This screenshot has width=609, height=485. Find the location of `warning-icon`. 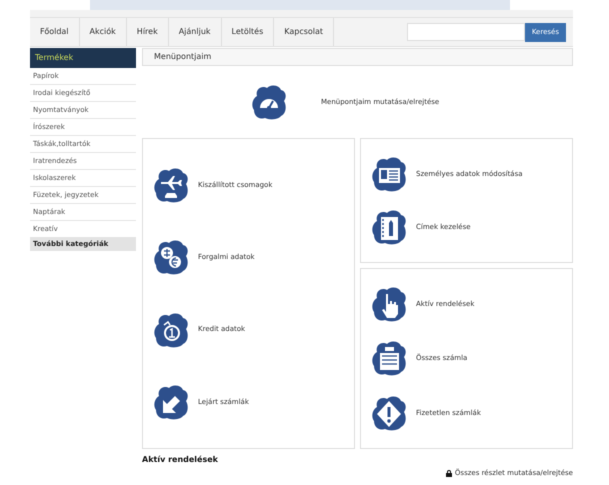

warning-icon is located at coordinates (389, 413).